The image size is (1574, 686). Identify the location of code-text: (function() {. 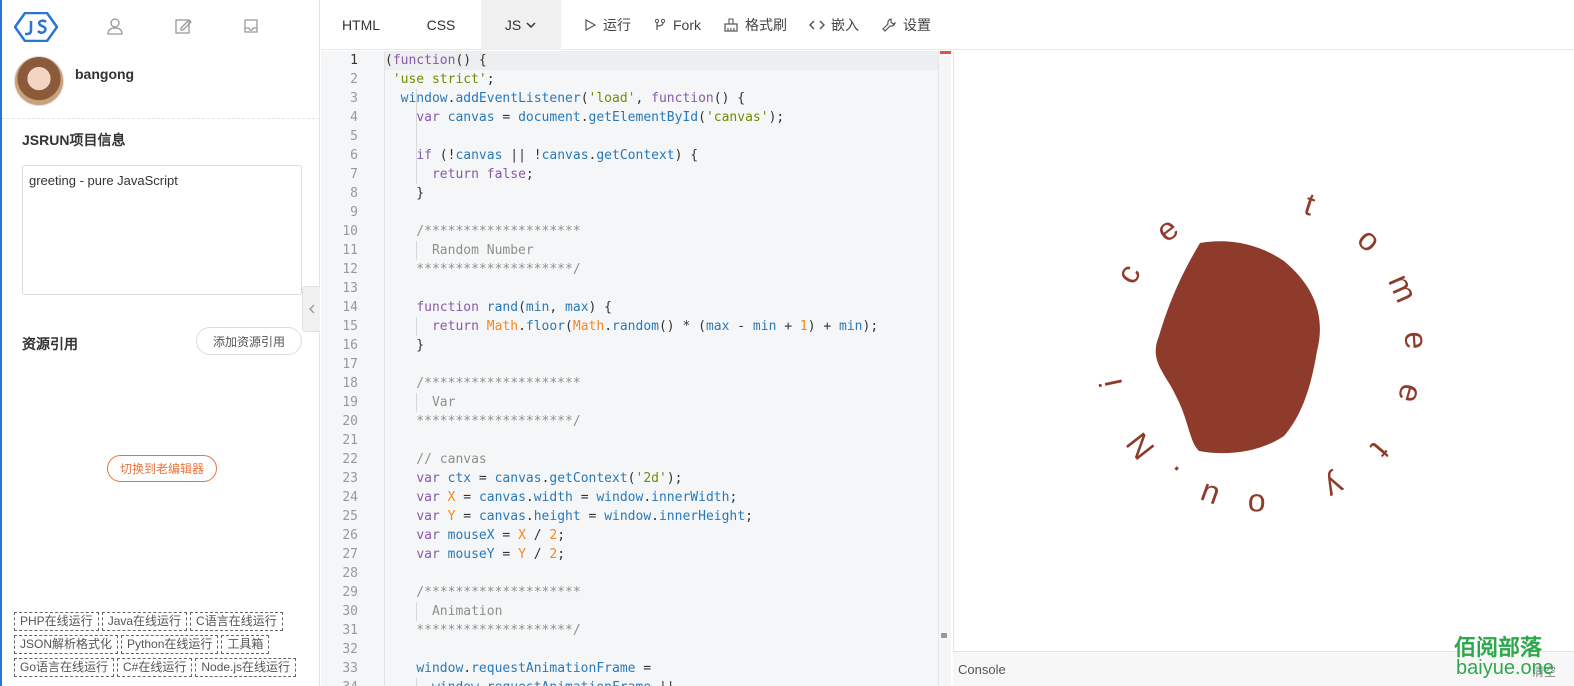
(436, 60).